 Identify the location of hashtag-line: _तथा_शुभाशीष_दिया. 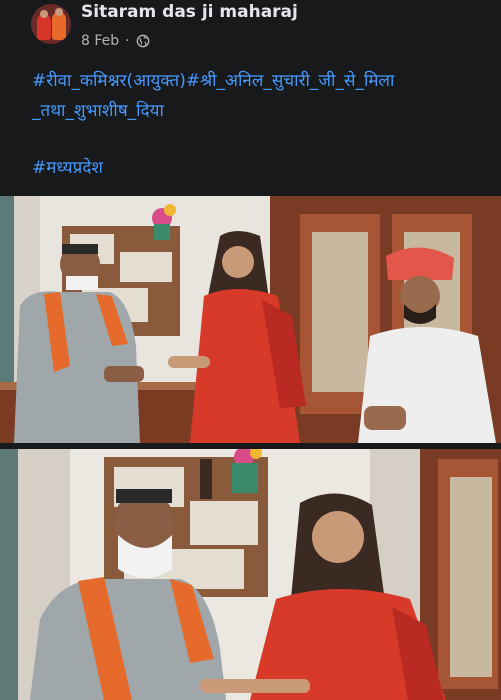
(257, 111).